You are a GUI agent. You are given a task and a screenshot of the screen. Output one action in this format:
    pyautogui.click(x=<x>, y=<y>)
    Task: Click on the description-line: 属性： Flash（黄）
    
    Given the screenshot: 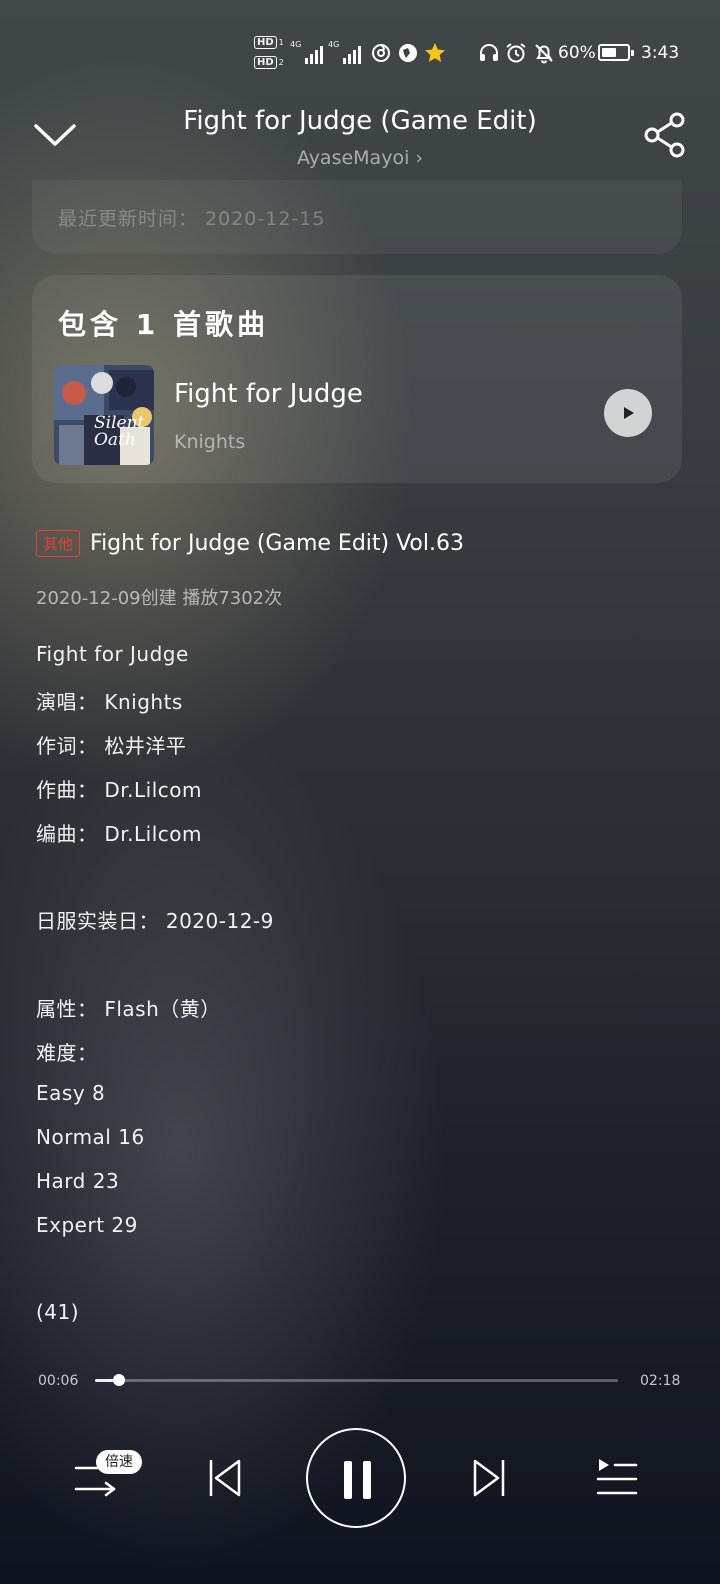 What is the action you would take?
    pyautogui.click(x=128, y=1009)
    